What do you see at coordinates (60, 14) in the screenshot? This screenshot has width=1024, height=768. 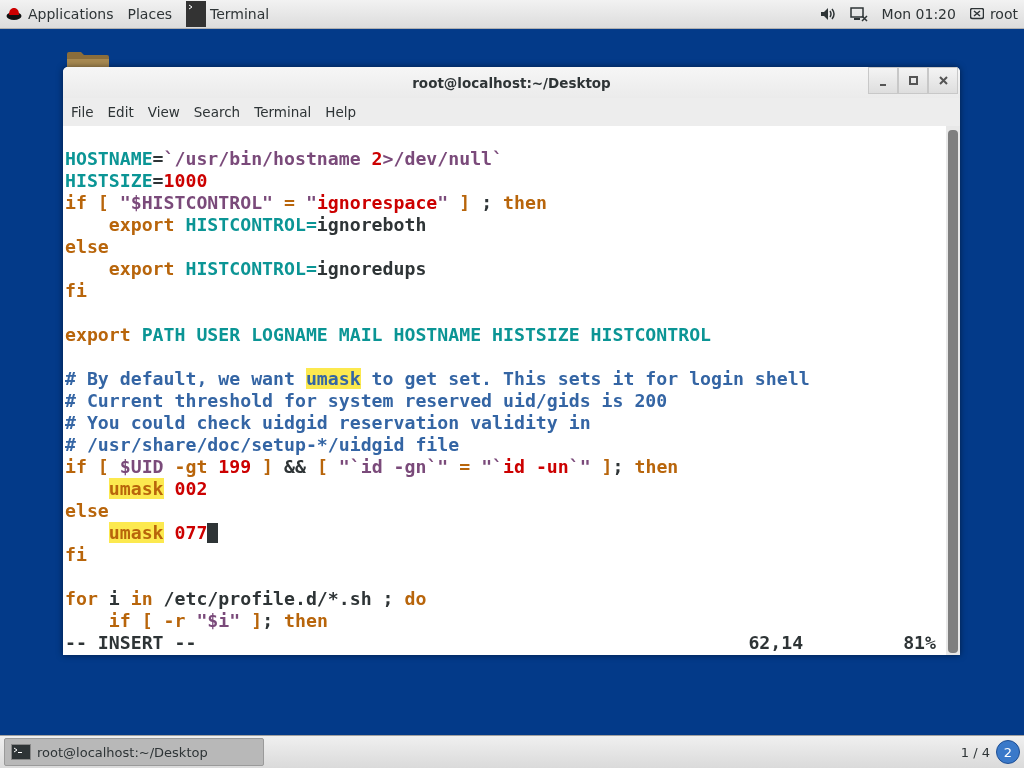 I see `applications-menu: Applications` at bounding box center [60, 14].